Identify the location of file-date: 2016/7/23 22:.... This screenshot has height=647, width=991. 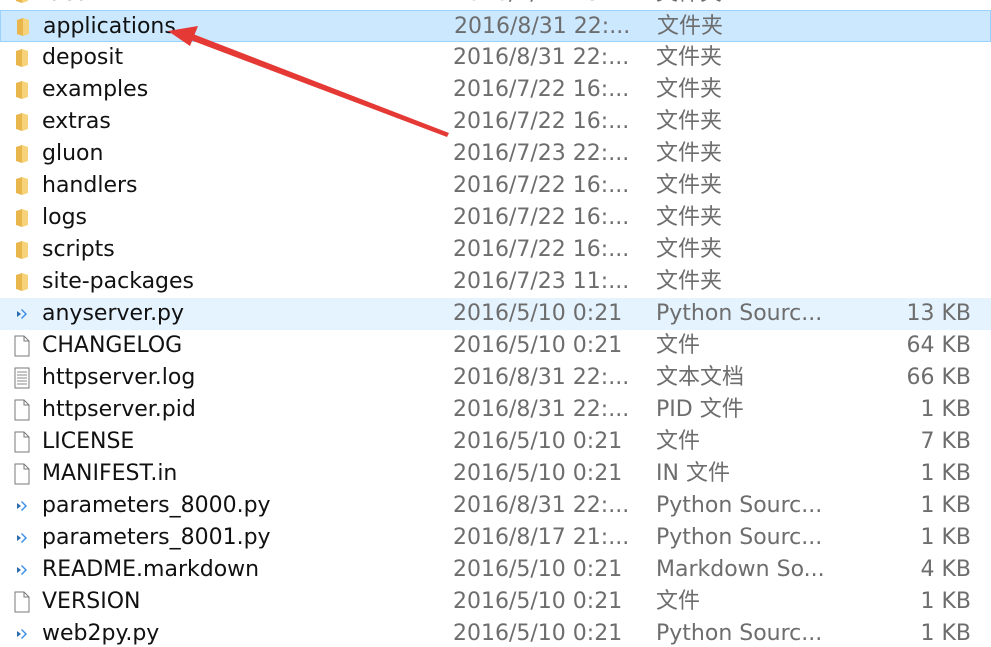
(541, 153).